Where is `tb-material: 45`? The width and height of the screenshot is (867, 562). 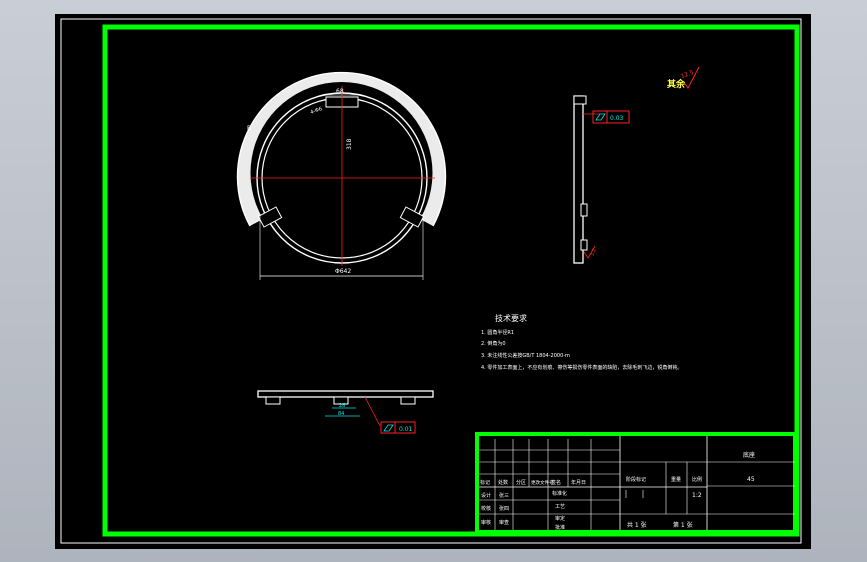 tb-material: 45 is located at coordinates (751, 479).